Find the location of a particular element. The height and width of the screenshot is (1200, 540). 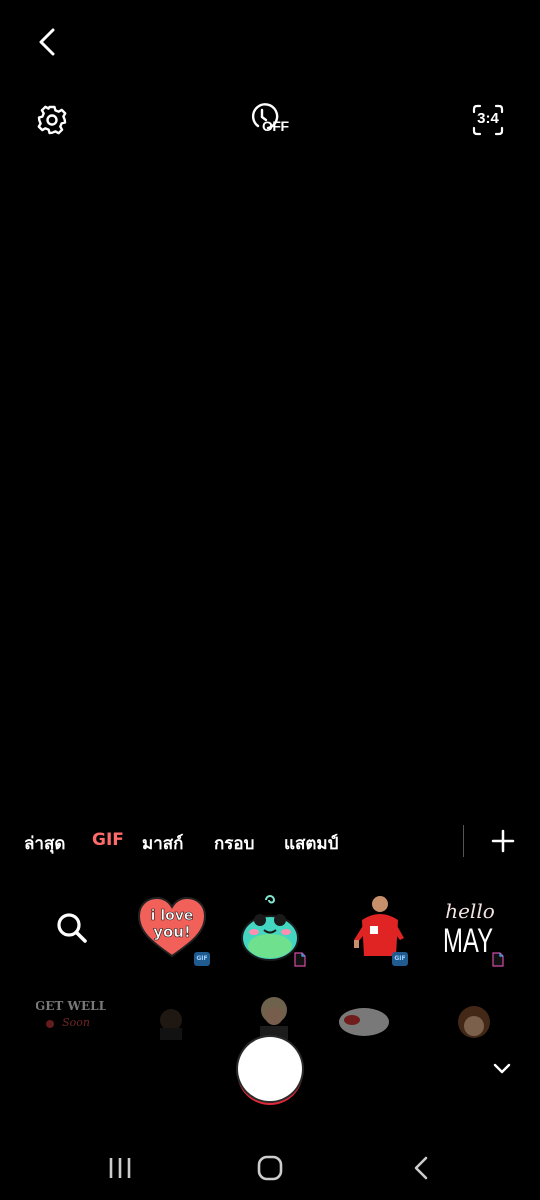

collapse-panel-button is located at coordinates (502, 1069).